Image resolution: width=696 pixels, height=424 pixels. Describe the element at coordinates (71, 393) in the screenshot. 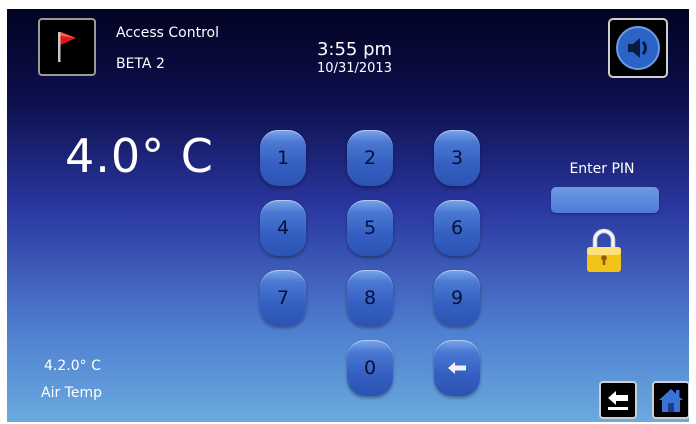

I see `air-temp-label: Air Temp` at that location.